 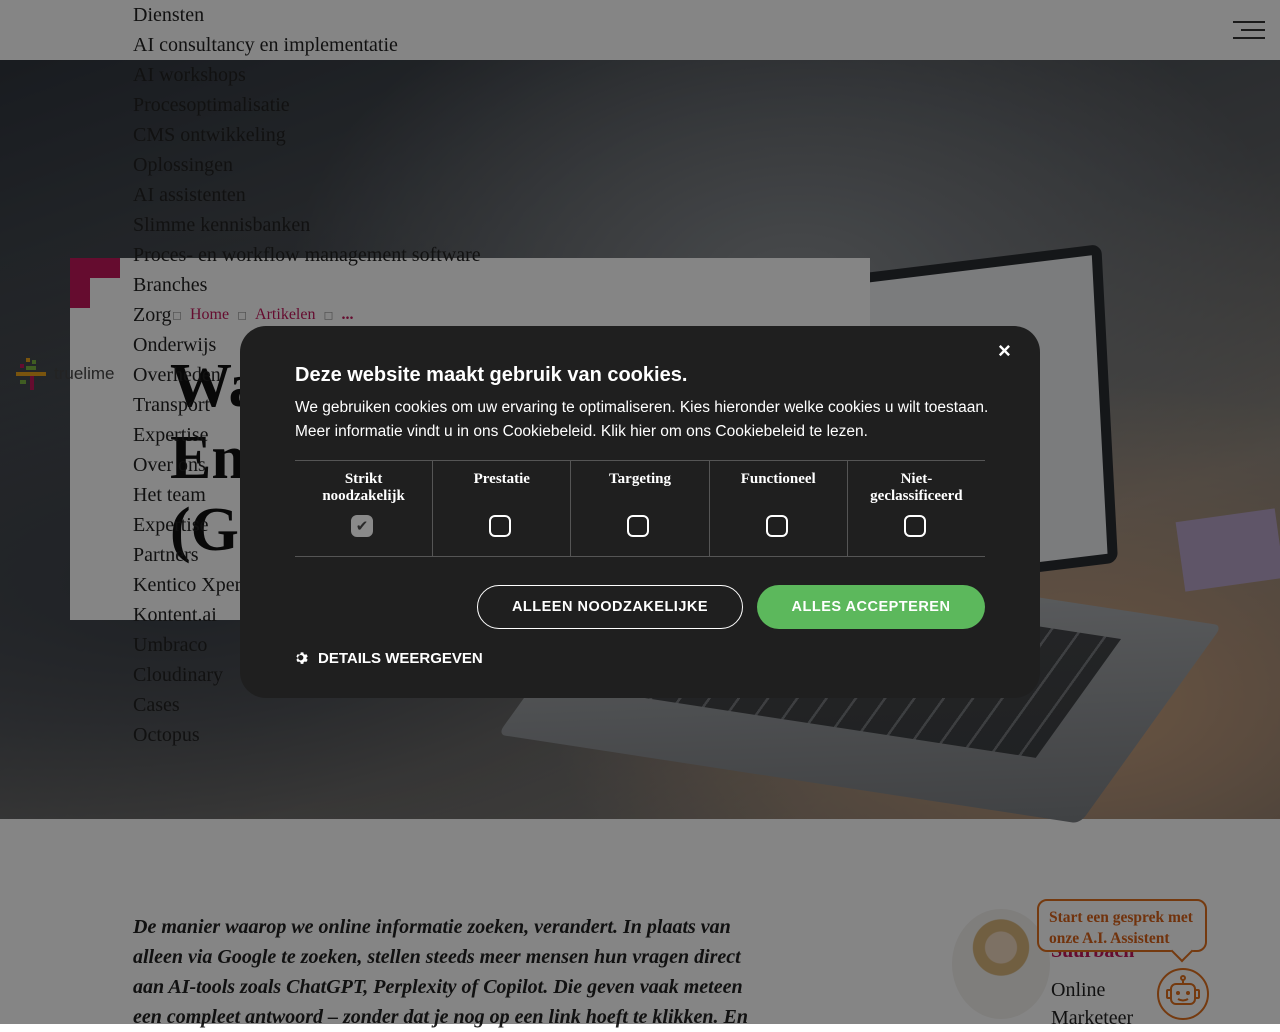 I want to click on close-icon: ×, so click(x=1004, y=351).